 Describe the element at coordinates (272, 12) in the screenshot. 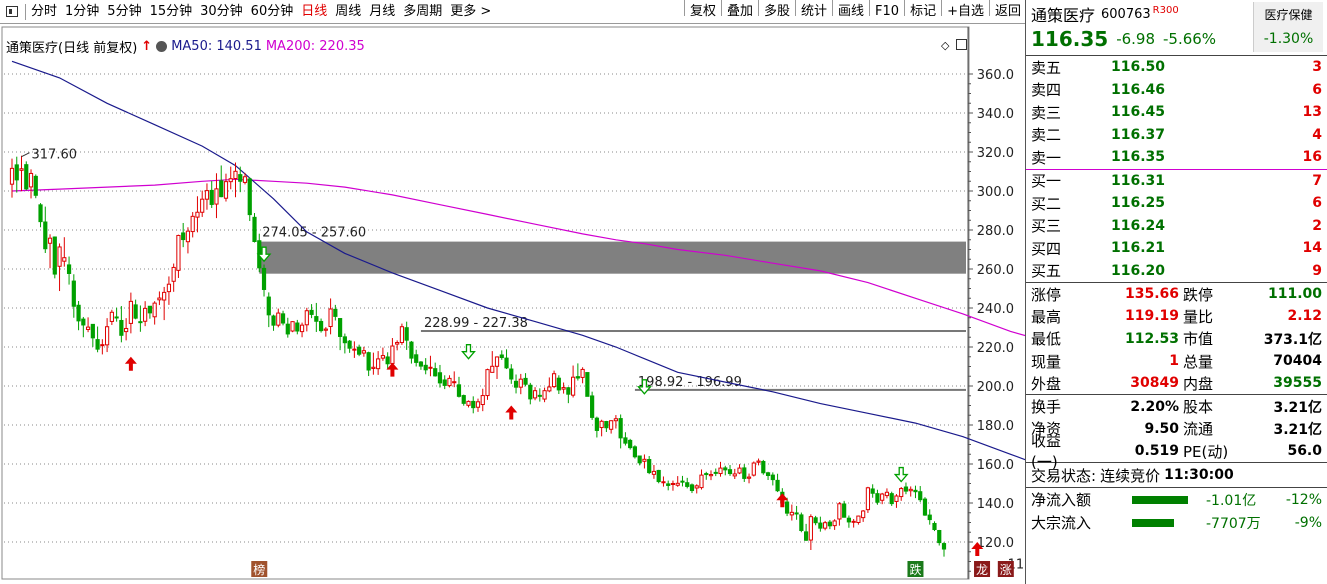

I see `period-tab-5: 60分钟` at that location.